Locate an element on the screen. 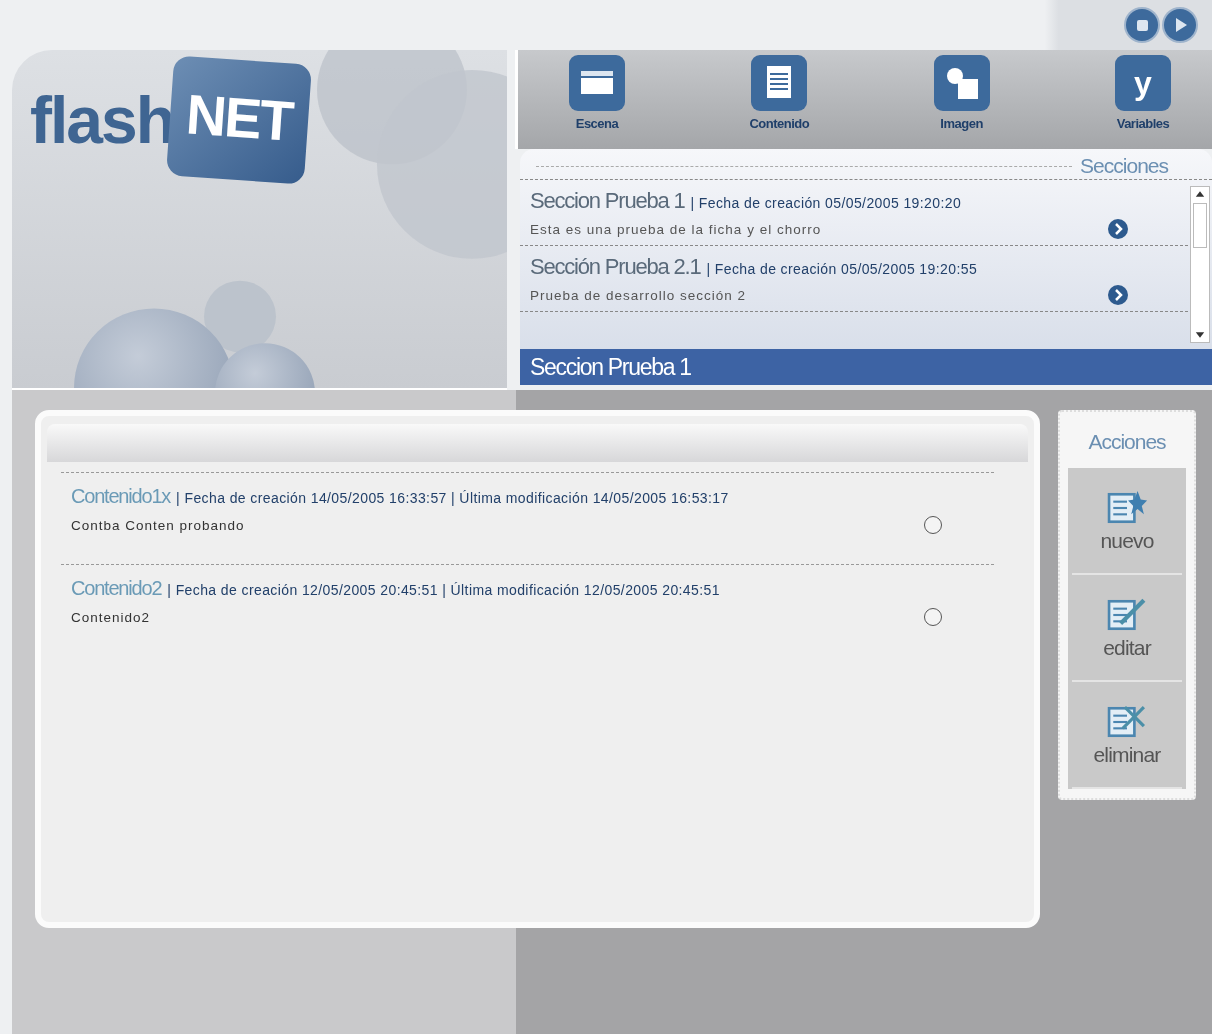  content-dates: | Fecha de creación 12/05/2005 20:45:51 | Última modificación 12/05/2005 20:45:51 is located at coordinates (443, 590).